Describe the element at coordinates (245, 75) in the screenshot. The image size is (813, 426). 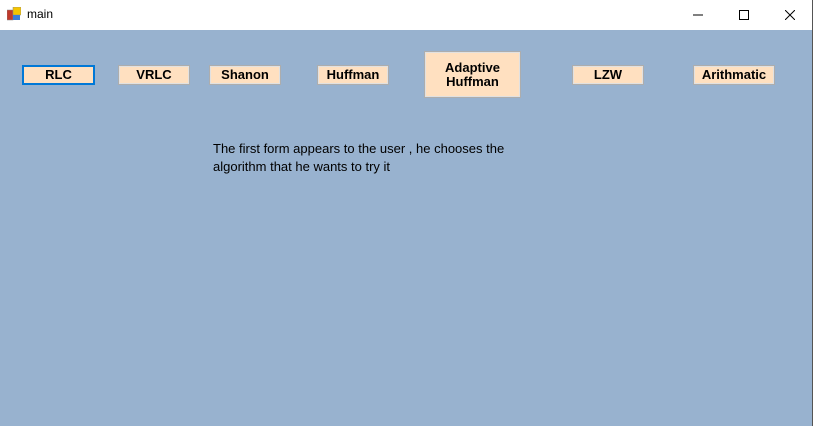
I see `shanon-button: Shanon` at that location.